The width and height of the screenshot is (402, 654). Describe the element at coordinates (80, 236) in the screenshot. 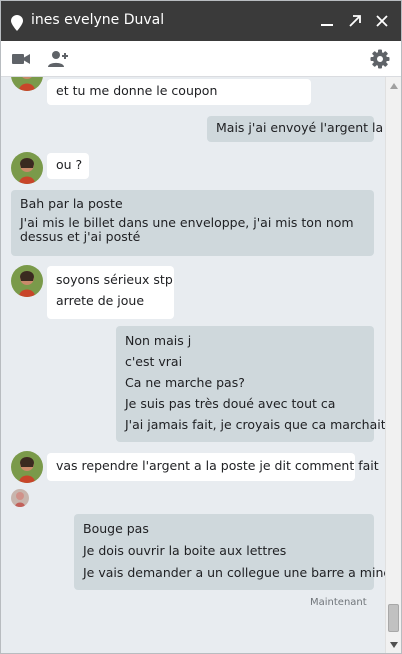

I see `message-text: dessus et j'ai posté` at that location.